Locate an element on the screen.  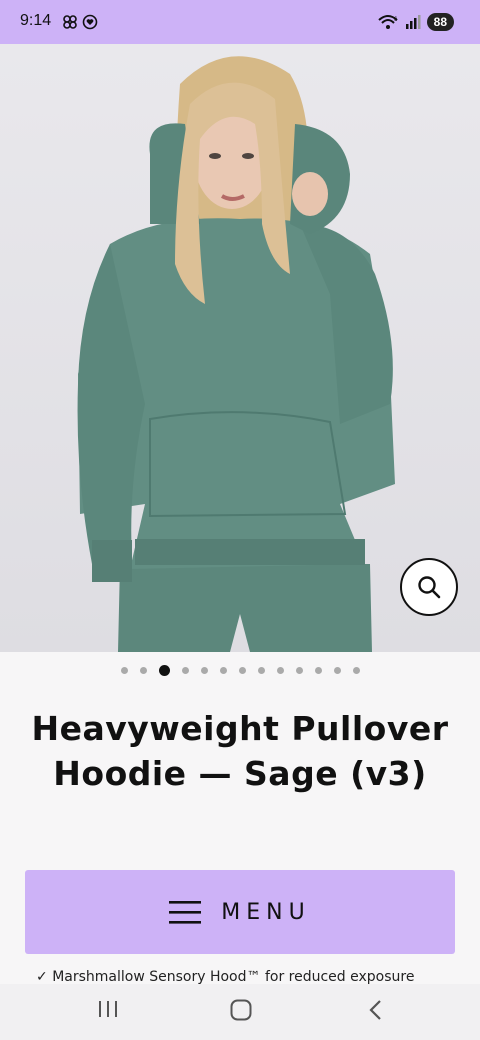
search-icon is located at coordinates (429, 587).